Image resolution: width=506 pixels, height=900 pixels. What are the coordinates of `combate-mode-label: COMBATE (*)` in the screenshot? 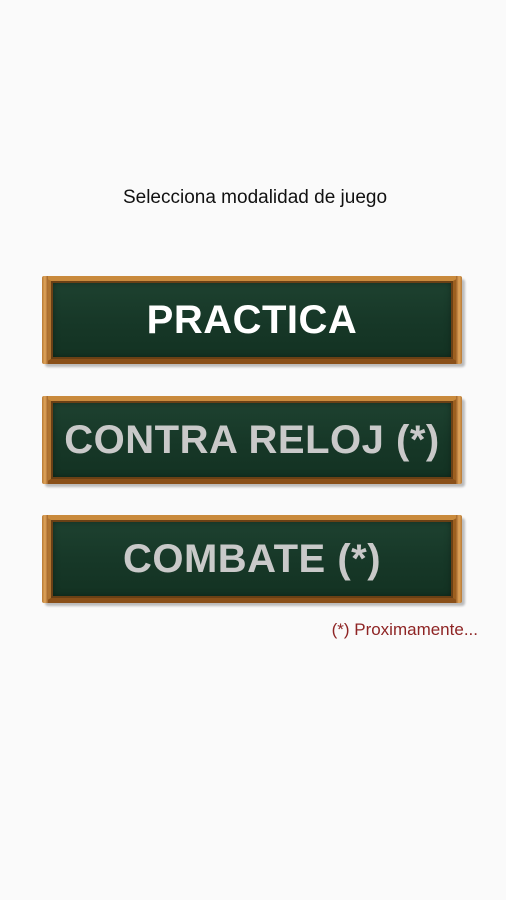 It's located at (252, 558).